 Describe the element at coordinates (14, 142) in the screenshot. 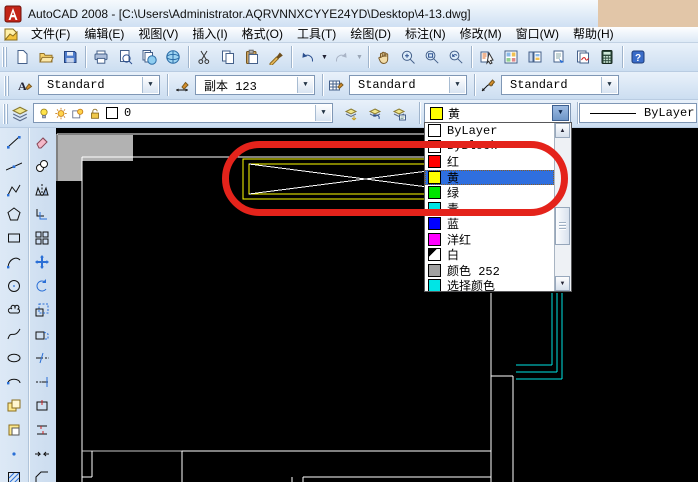

I see `line-button` at that location.